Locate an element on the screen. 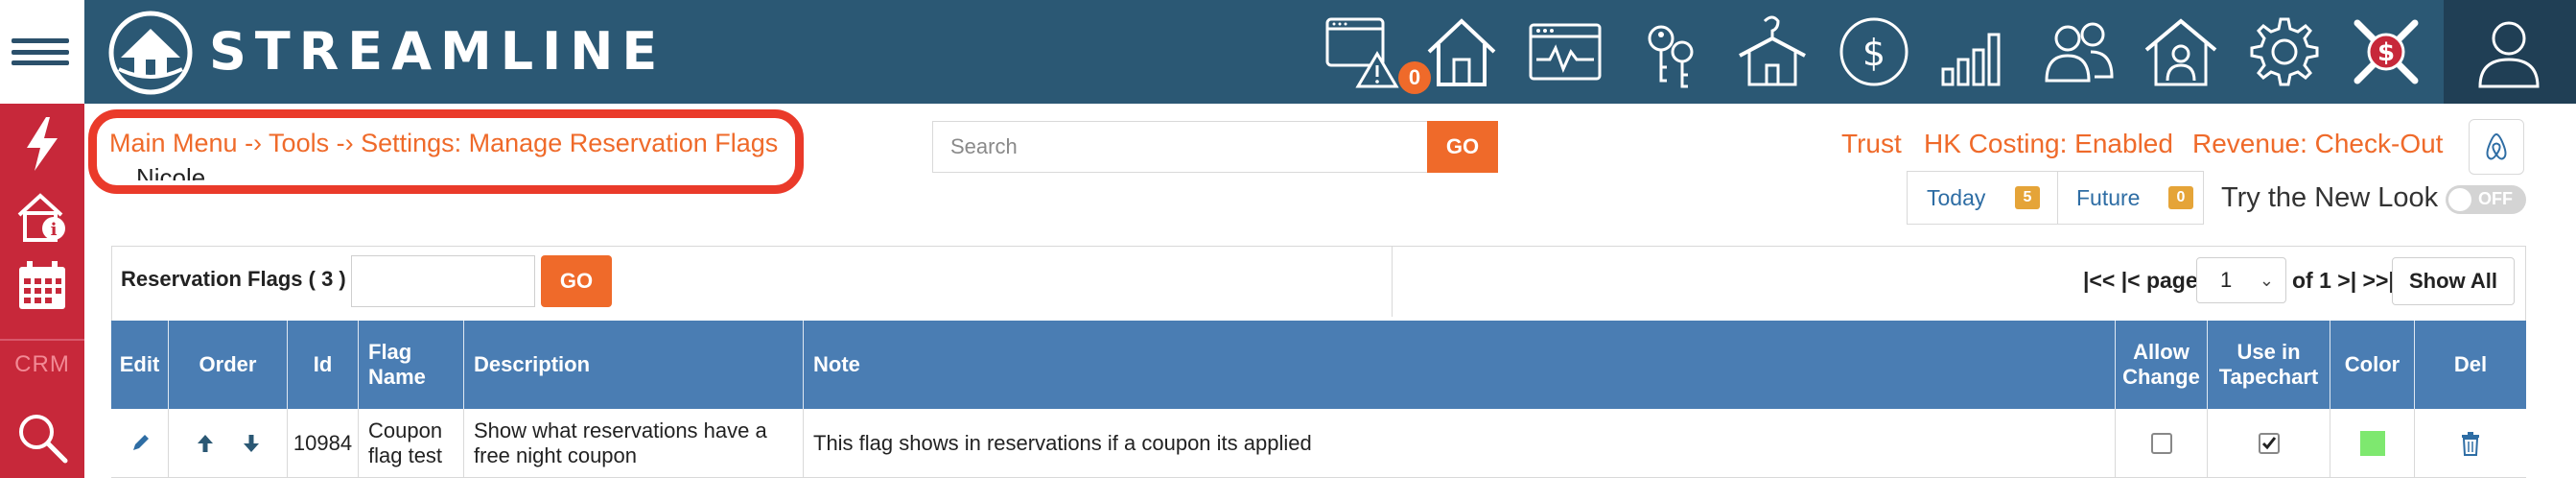  lightning-icon is located at coordinates (42, 144).